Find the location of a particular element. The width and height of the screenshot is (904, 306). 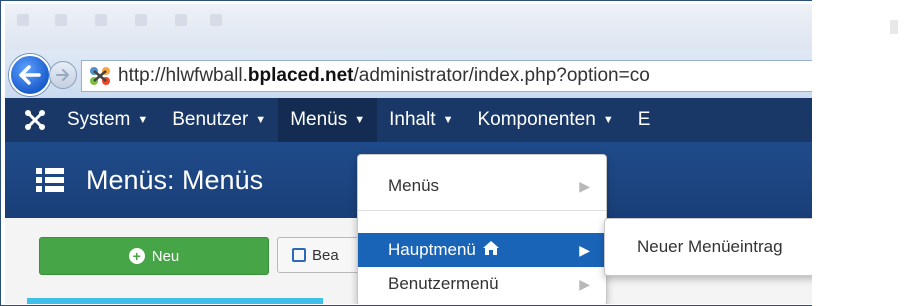

home-icon is located at coordinates (491, 250).